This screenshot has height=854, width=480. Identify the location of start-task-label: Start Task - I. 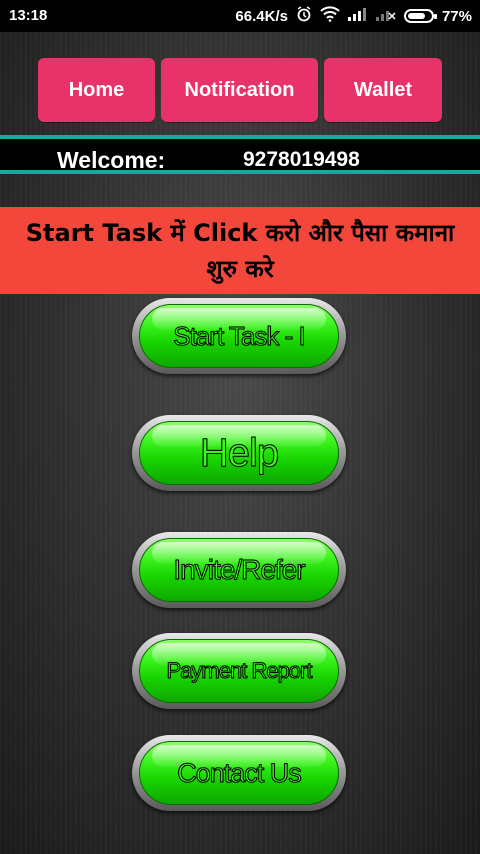
(239, 335).